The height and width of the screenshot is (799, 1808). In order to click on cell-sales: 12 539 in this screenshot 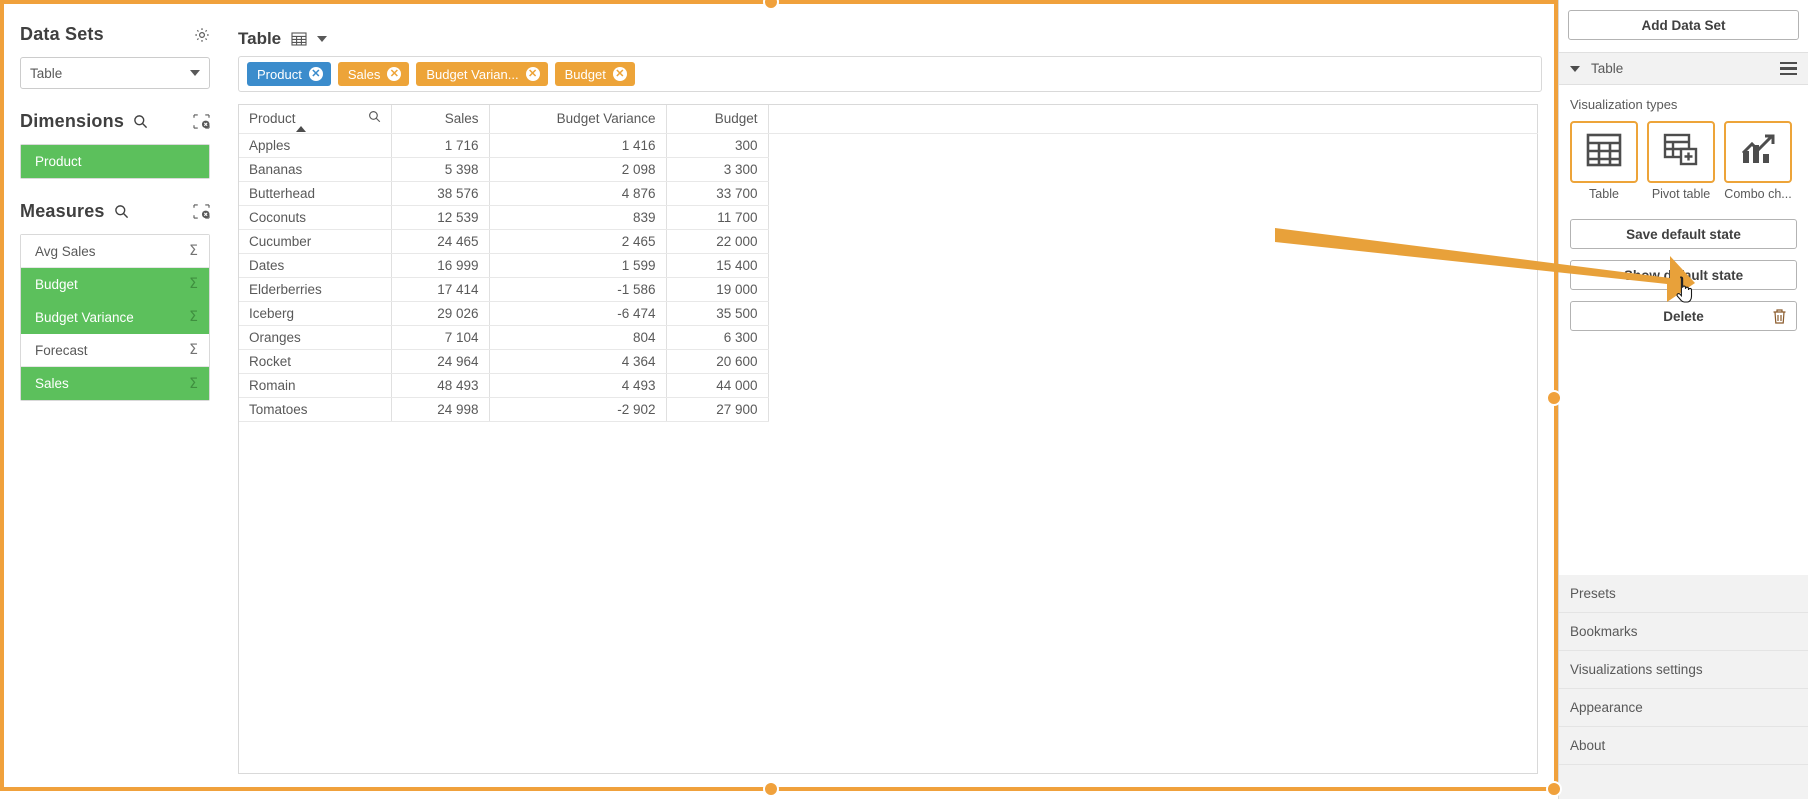, I will do `click(440, 217)`.